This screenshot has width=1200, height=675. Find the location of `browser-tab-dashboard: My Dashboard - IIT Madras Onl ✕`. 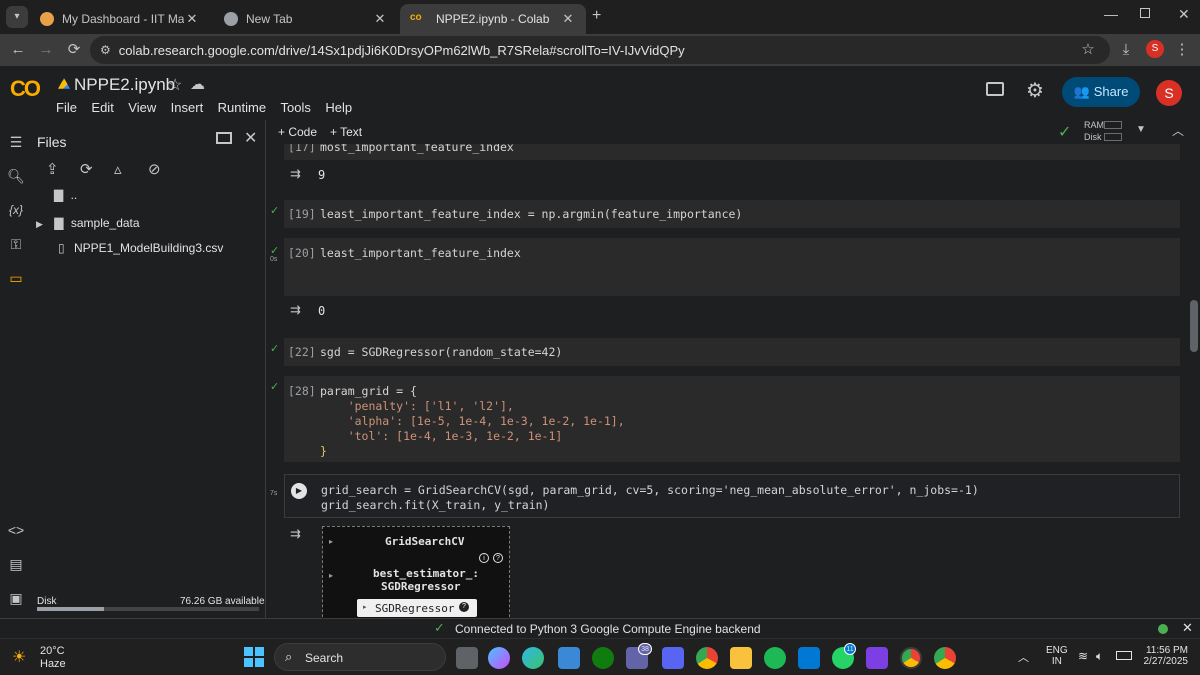

browser-tab-dashboard: My Dashboard - IIT Madras Onl ✕ is located at coordinates (120, 19).